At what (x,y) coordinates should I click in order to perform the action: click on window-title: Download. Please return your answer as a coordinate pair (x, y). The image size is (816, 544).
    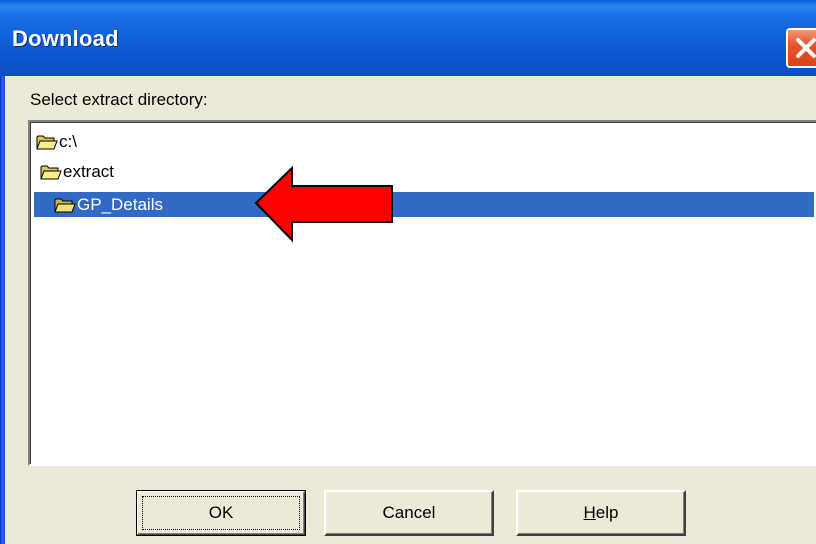
    Looking at the image, I should click on (65, 38).